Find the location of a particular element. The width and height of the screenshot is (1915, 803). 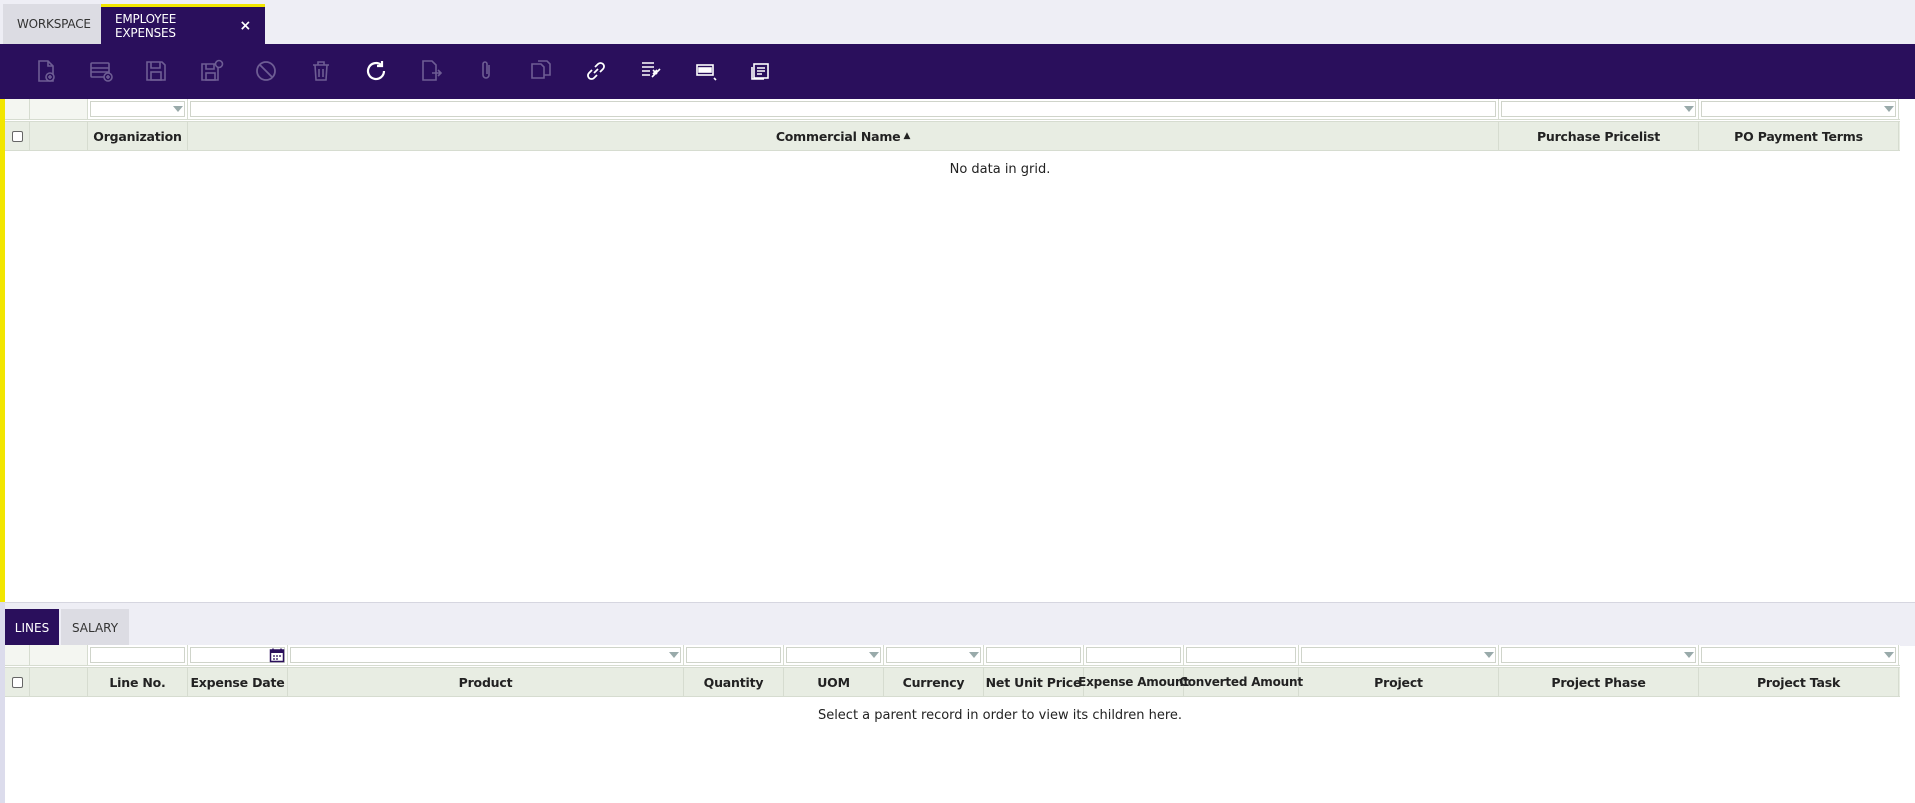

notes-icon is located at coordinates (761, 71).